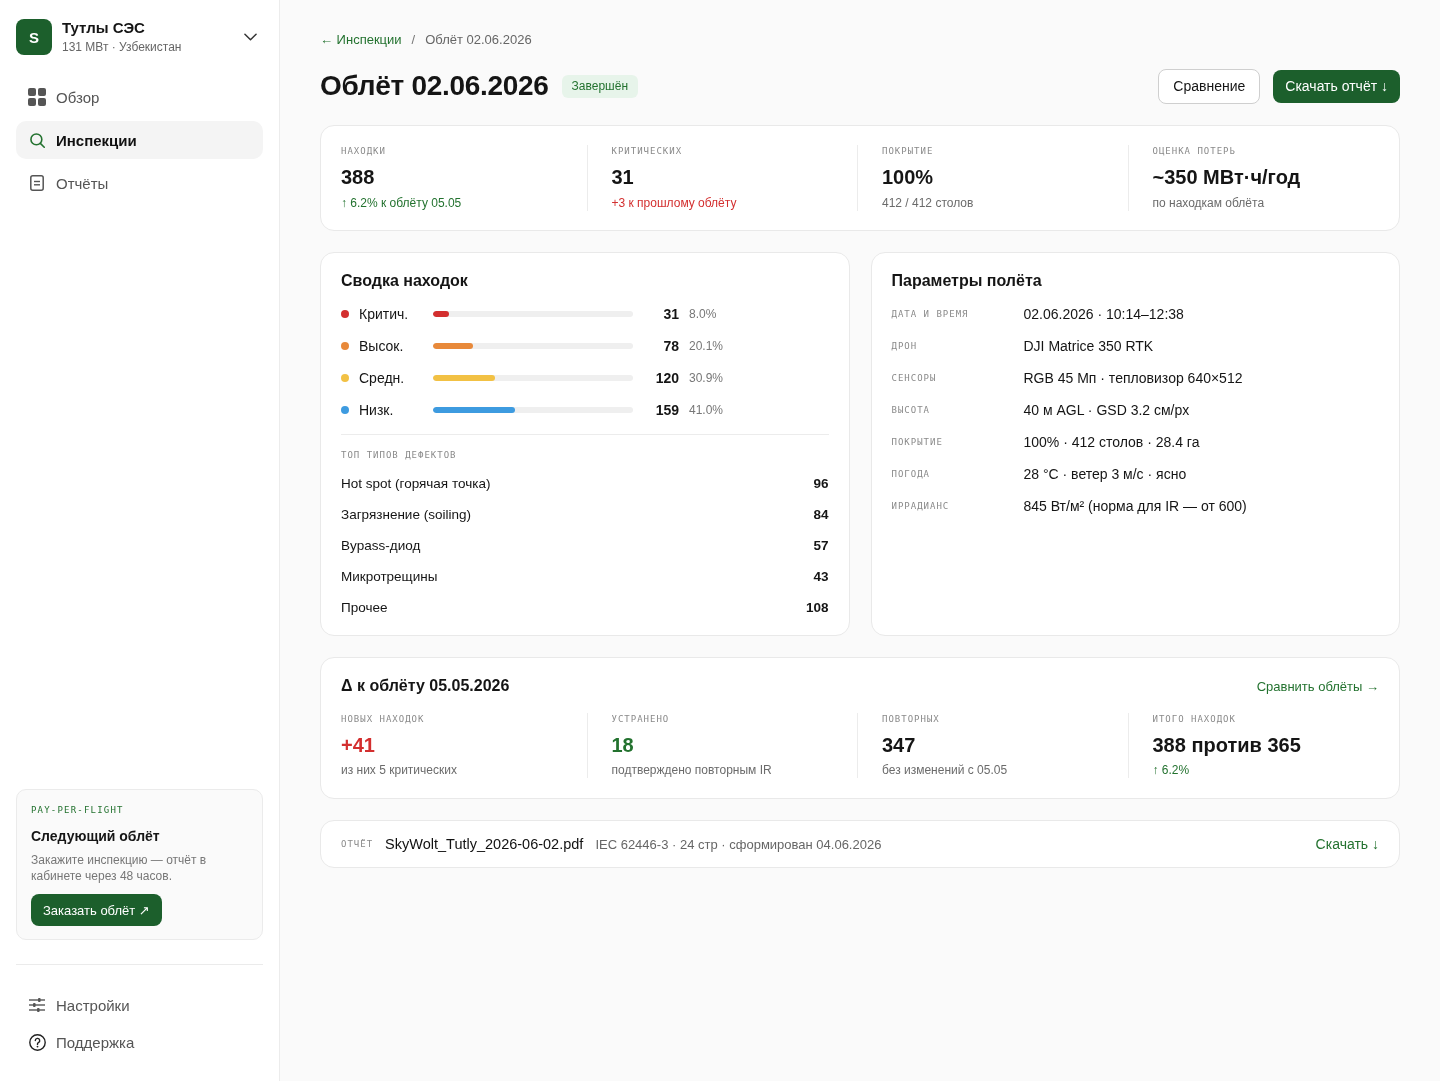 The width and height of the screenshot is (1440, 1081). I want to click on stat-value: 18, so click(622, 745).